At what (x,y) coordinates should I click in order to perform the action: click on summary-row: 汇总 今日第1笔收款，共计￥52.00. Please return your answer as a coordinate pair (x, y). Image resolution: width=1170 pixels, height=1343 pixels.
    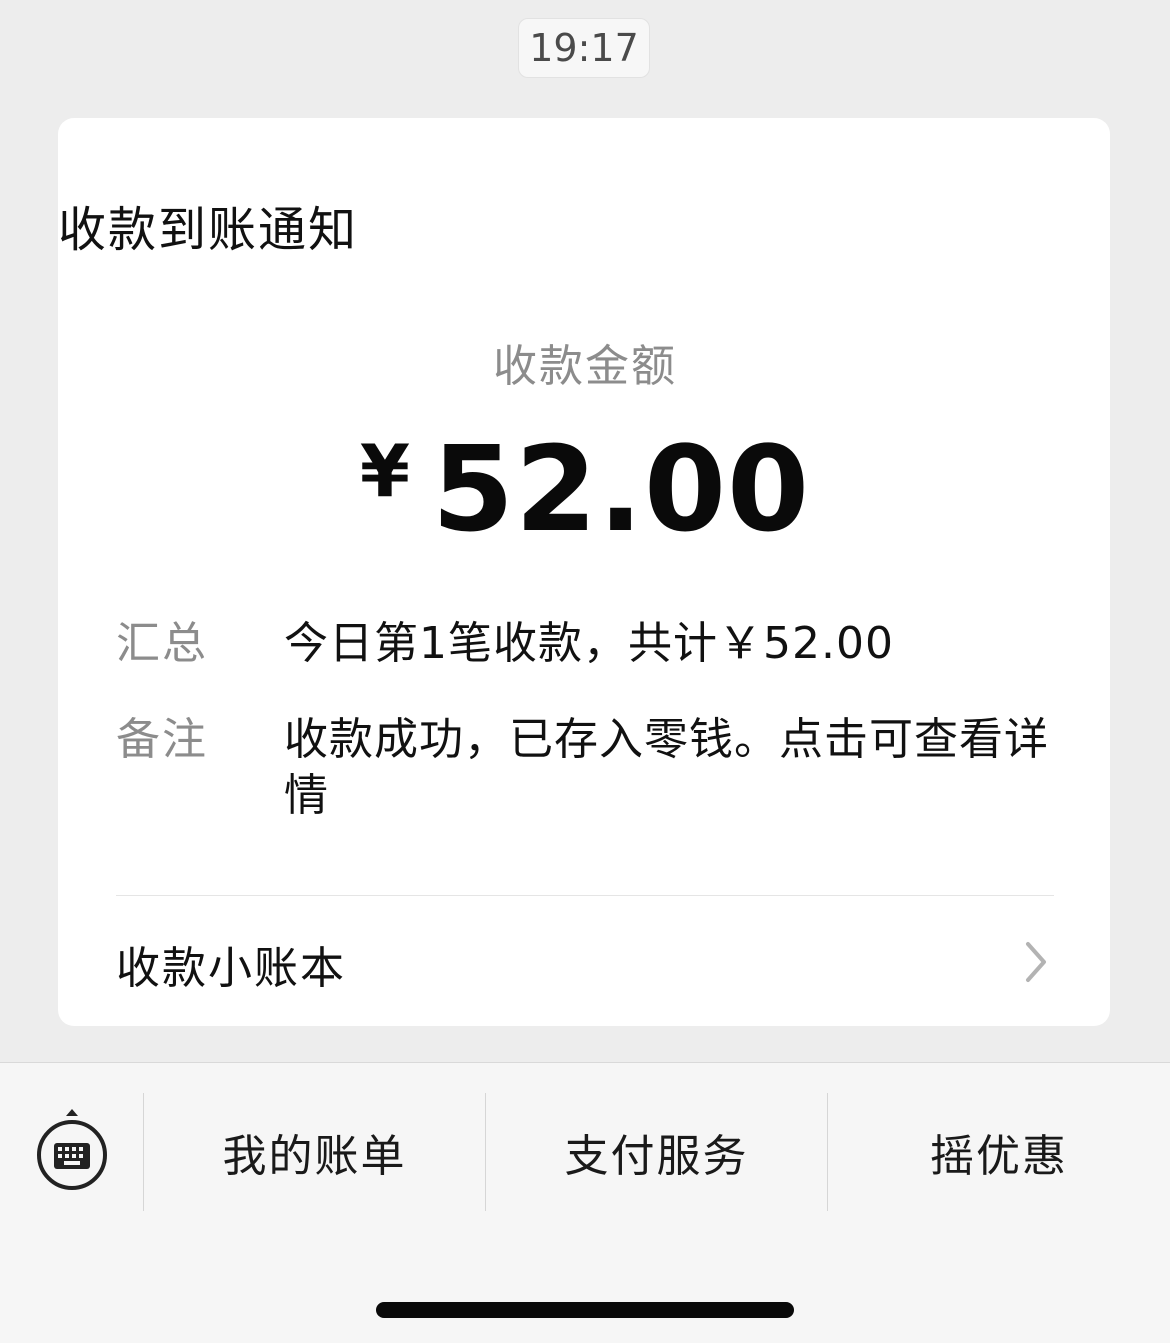
    Looking at the image, I should click on (586, 644).